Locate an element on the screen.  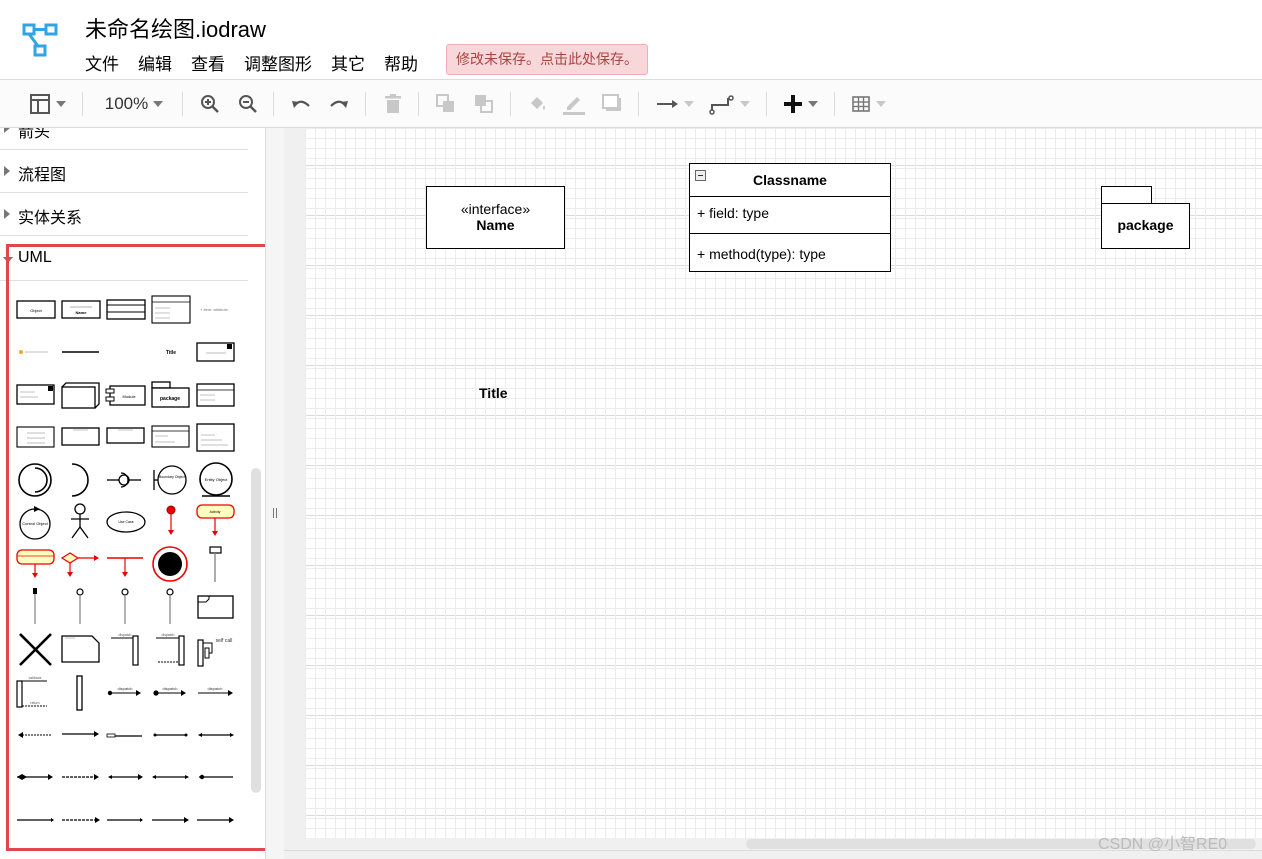
menu-file: 文件 is located at coordinates (102, 62).